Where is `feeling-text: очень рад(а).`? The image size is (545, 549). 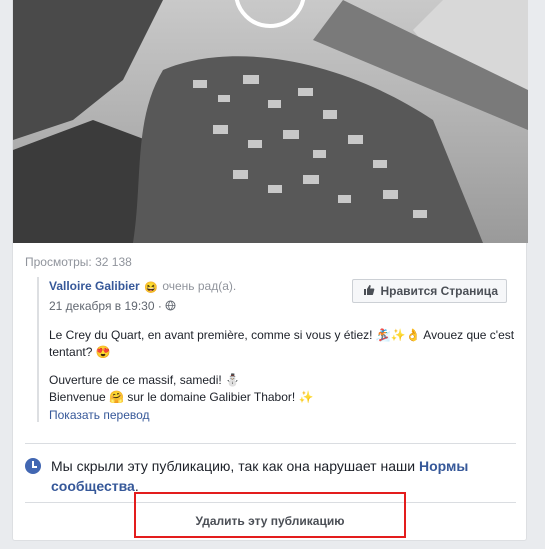 feeling-text: очень рад(а). is located at coordinates (199, 286).